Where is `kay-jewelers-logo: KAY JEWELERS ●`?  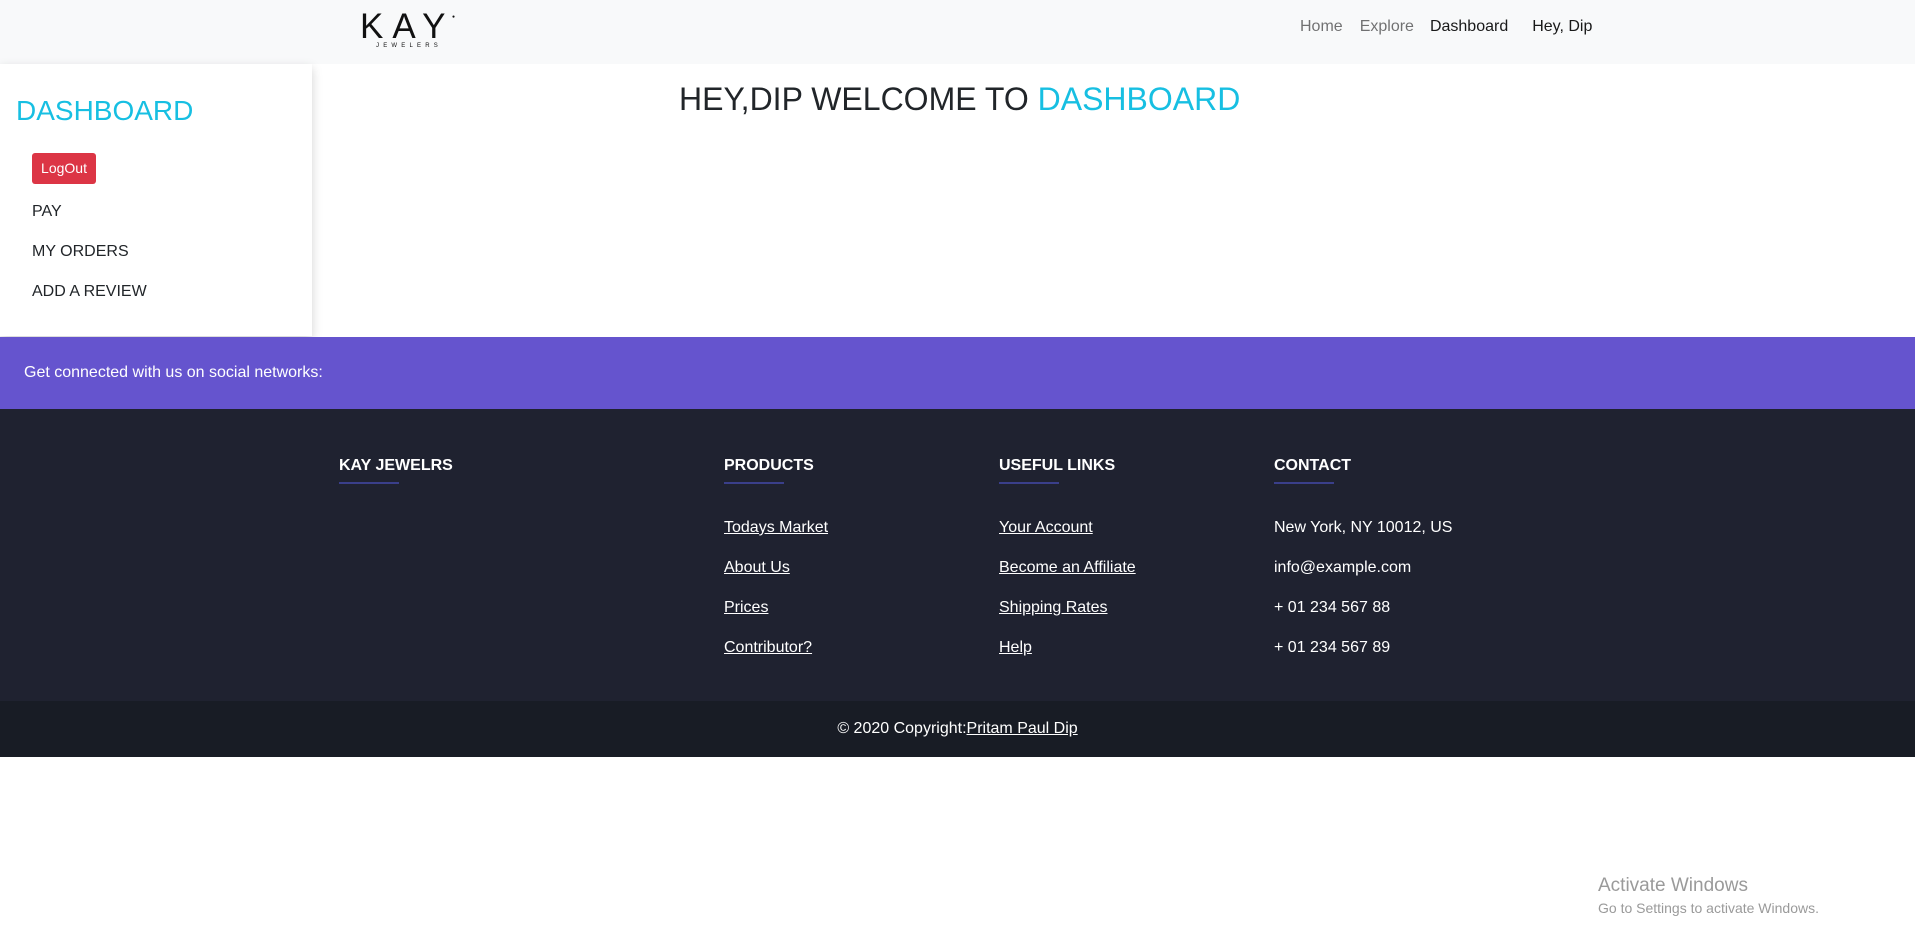 kay-jewelers-logo: KAY JEWELERS ● is located at coordinates (406, 29).